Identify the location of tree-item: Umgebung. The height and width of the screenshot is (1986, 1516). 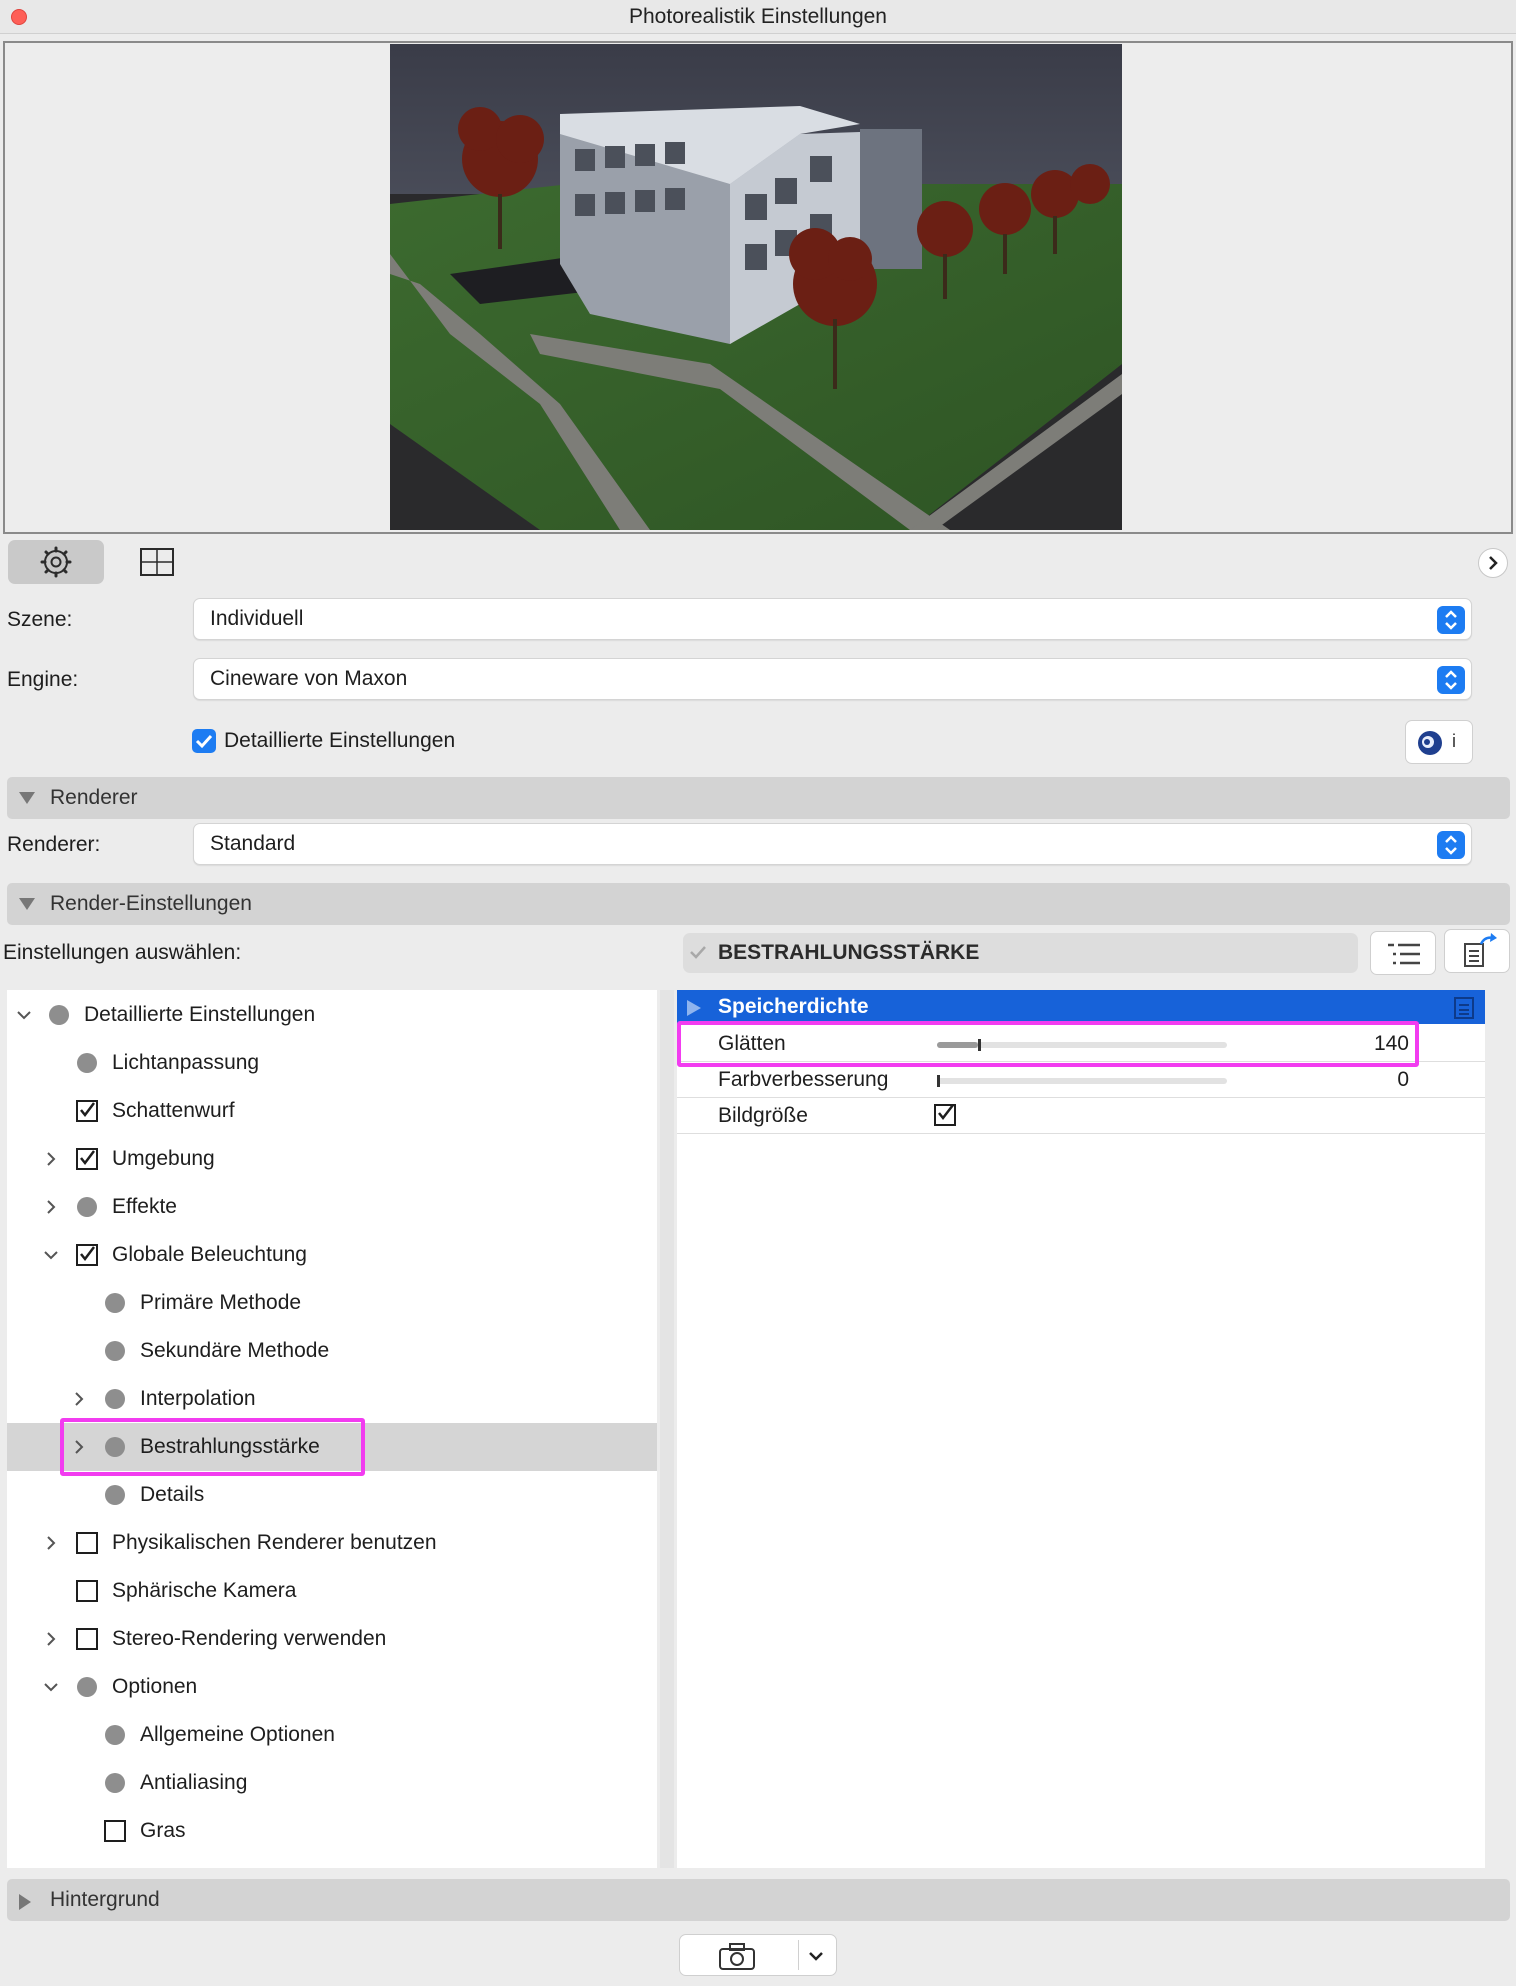
(332, 1159).